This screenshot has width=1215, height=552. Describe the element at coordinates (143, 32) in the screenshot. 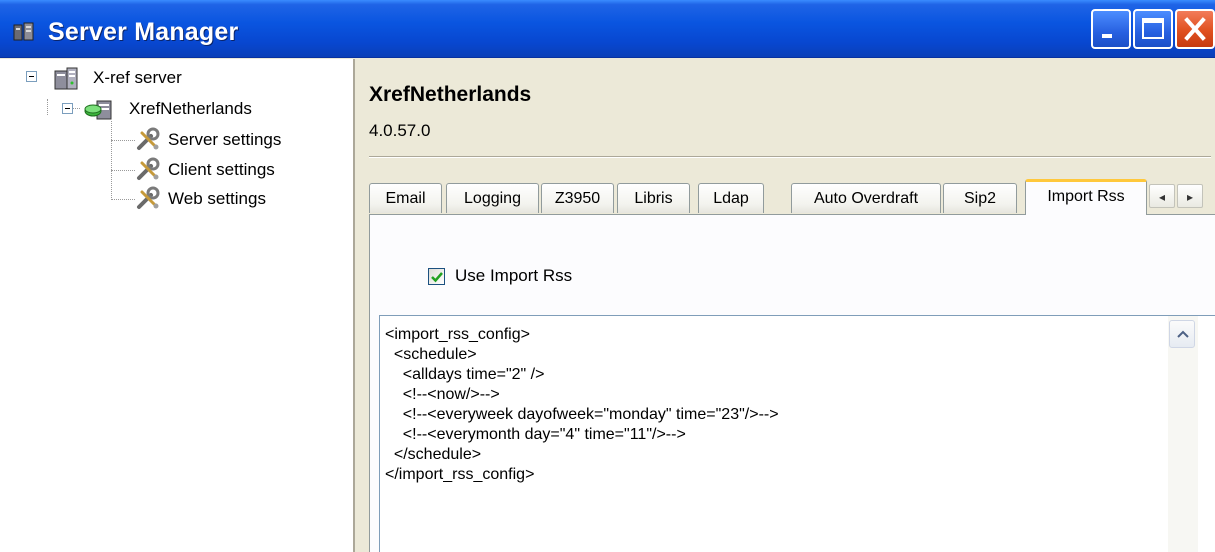

I see `window-title: Server Manager` at that location.